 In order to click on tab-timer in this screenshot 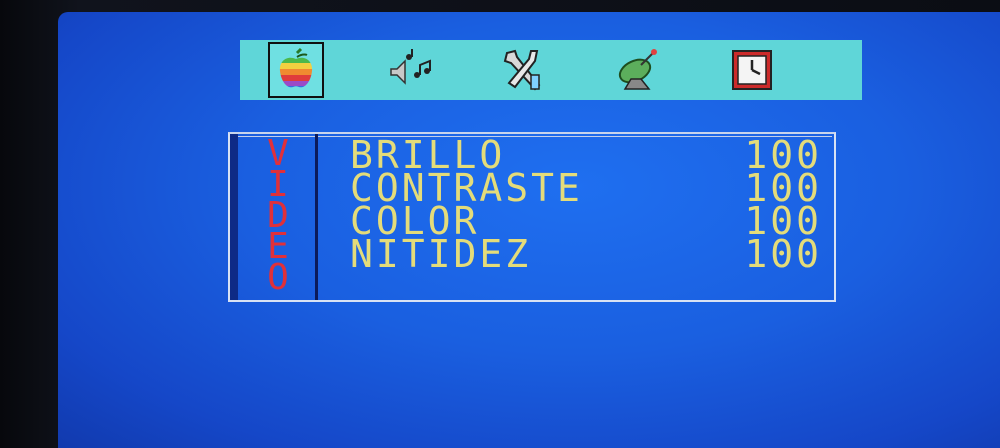, I will do `click(752, 70)`.